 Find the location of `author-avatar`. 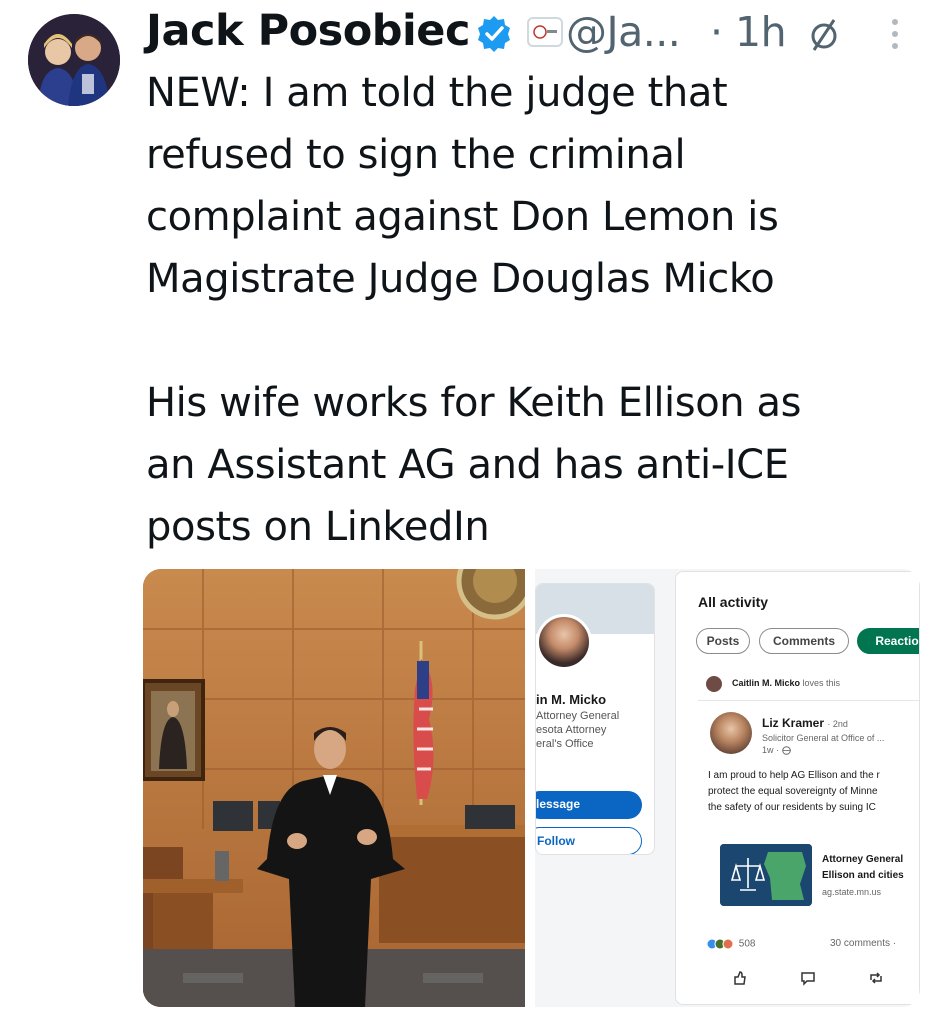

author-avatar is located at coordinates (74, 60).